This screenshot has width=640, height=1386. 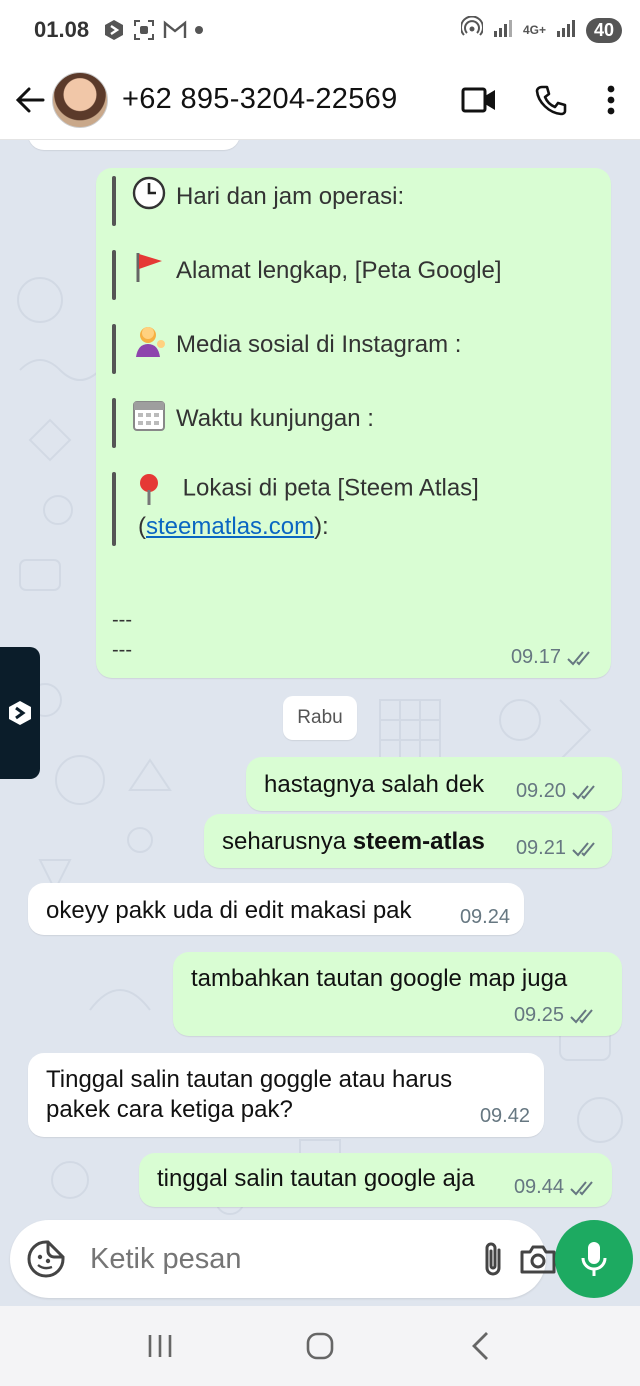 I want to click on message-time: 09.25, so click(x=538, y=1015).